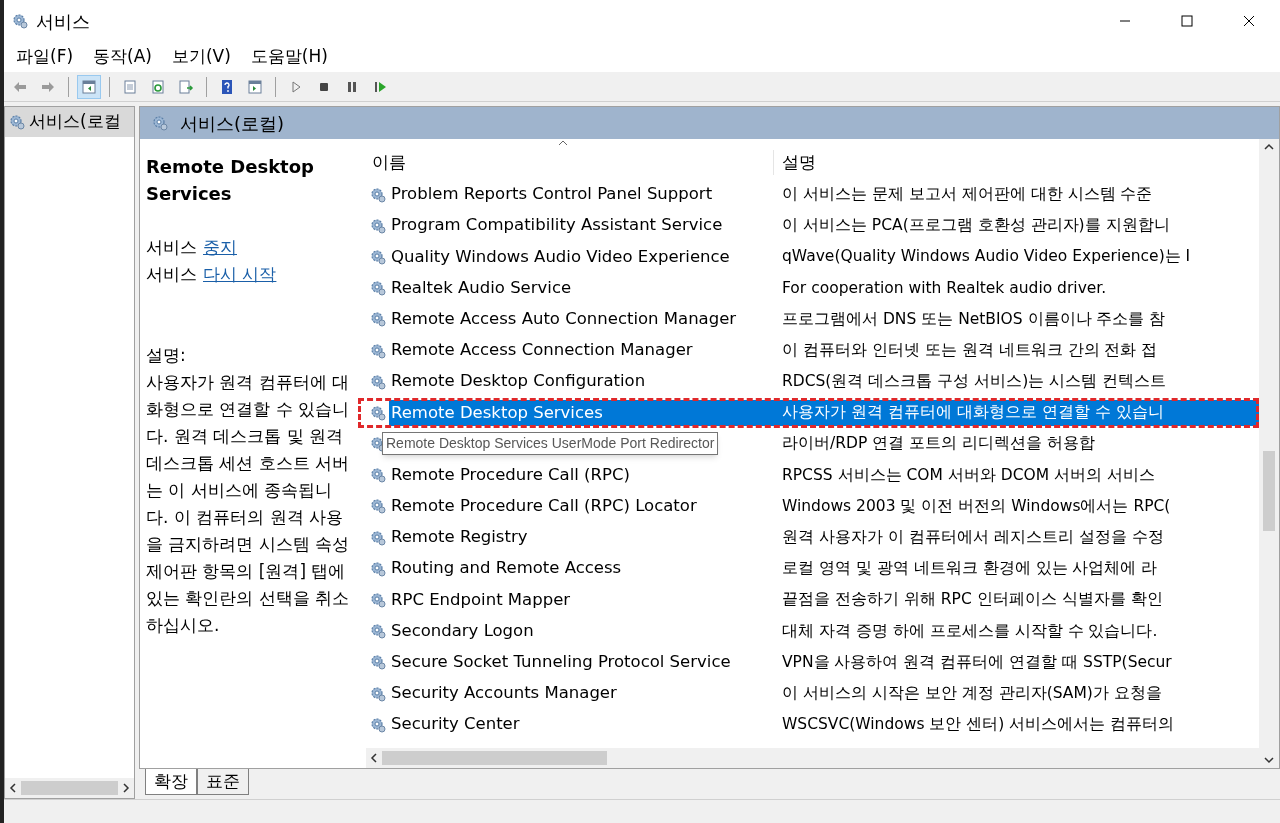  I want to click on tooltip: Remote Desktop Services UserMode Port Redirector, so click(550, 443).